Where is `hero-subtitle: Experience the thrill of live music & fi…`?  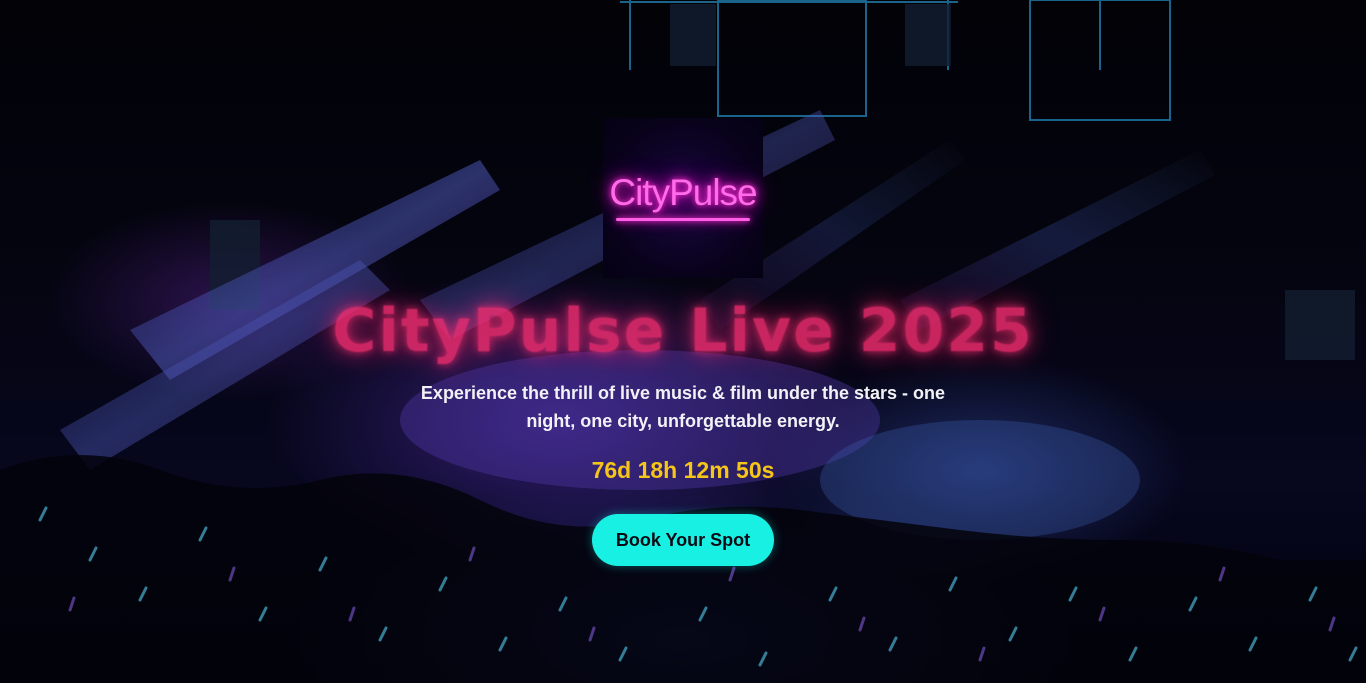 hero-subtitle: Experience the thrill of live music & fi… is located at coordinates (683, 407).